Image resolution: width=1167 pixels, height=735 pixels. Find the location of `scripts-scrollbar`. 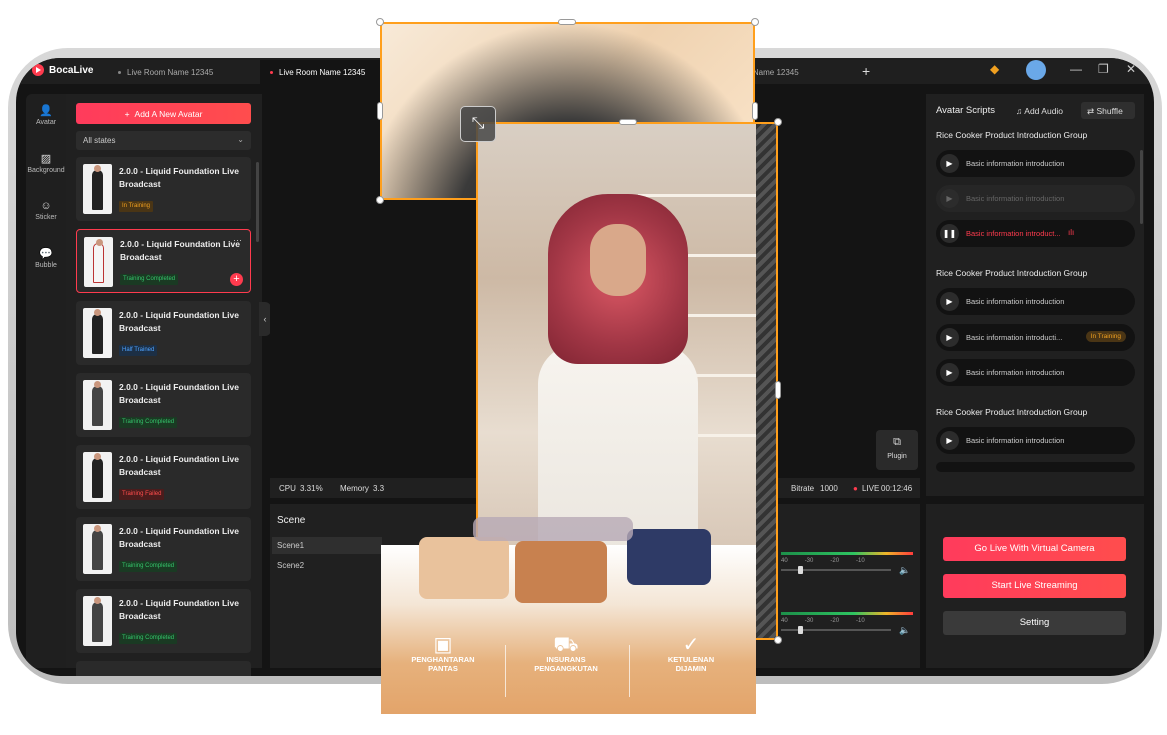

scripts-scrollbar is located at coordinates (1141, 187).